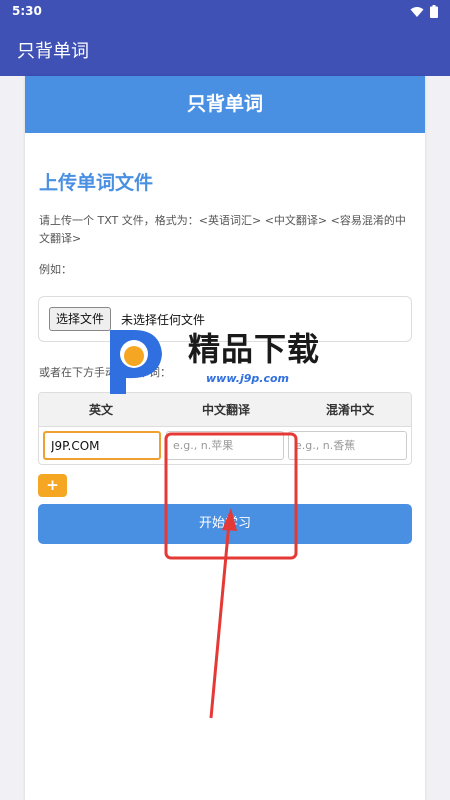  What do you see at coordinates (105, 372) in the screenshot?
I see `manual-input-label: 或者在下方手动输入单词：` at bounding box center [105, 372].